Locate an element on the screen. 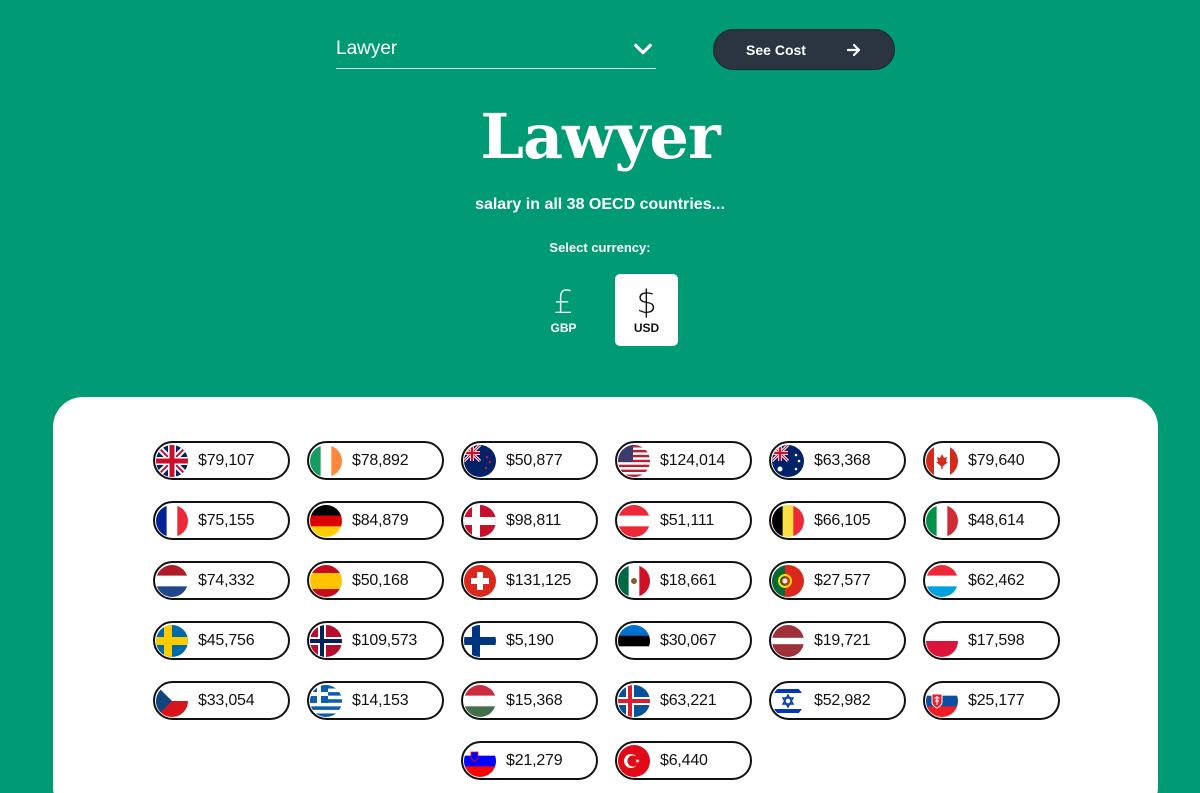 The width and height of the screenshot is (1200, 793). salary-value: $21,279 is located at coordinates (534, 760).